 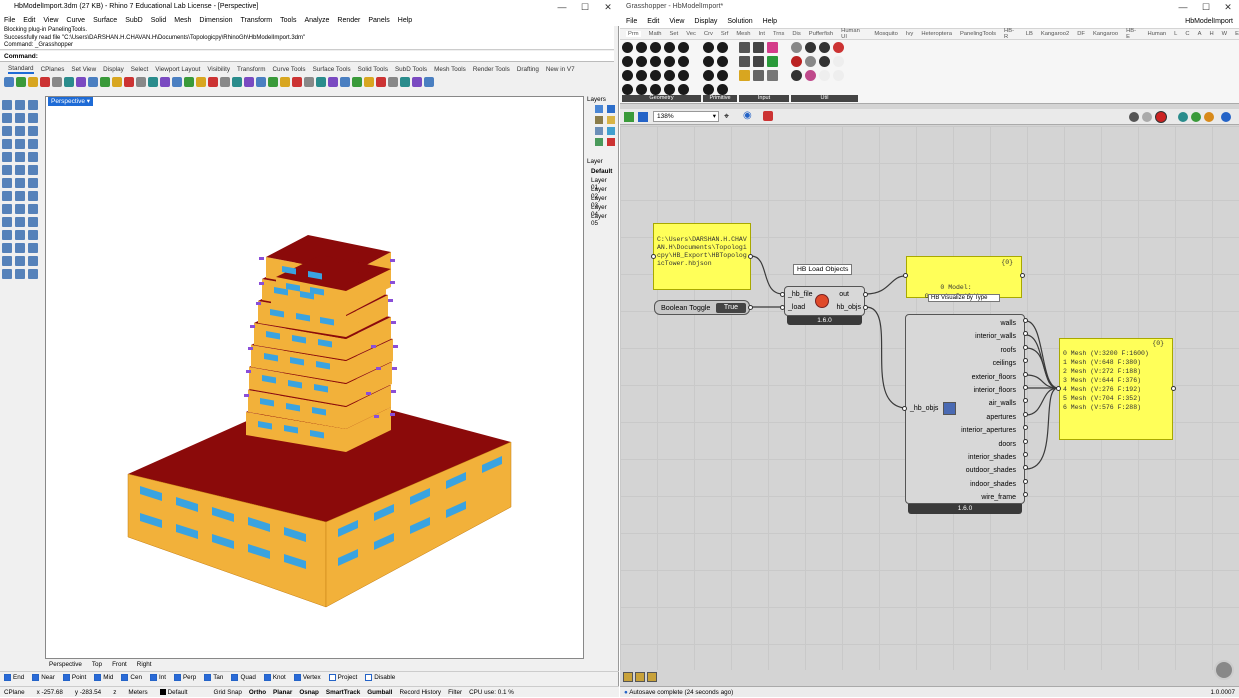 What do you see at coordinates (585, 7) in the screenshot?
I see `maximize-button: ☐` at bounding box center [585, 7].